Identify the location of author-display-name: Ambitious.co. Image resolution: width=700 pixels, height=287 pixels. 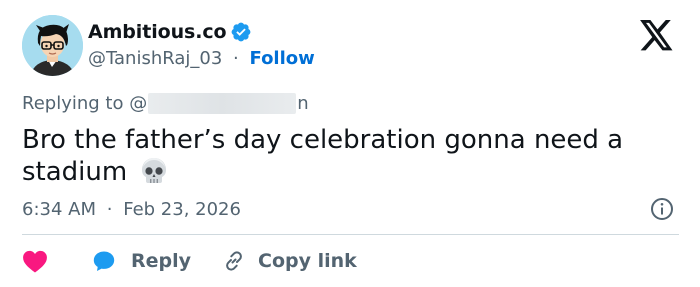
(157, 32).